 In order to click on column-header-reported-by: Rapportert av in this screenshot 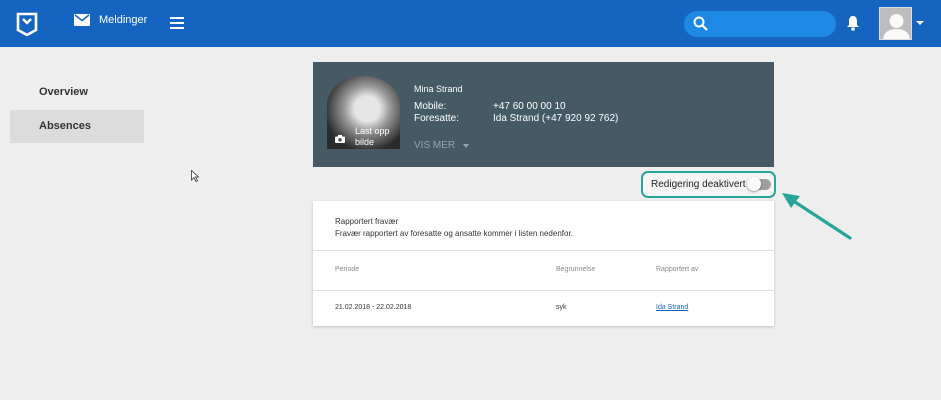, I will do `click(677, 269)`.